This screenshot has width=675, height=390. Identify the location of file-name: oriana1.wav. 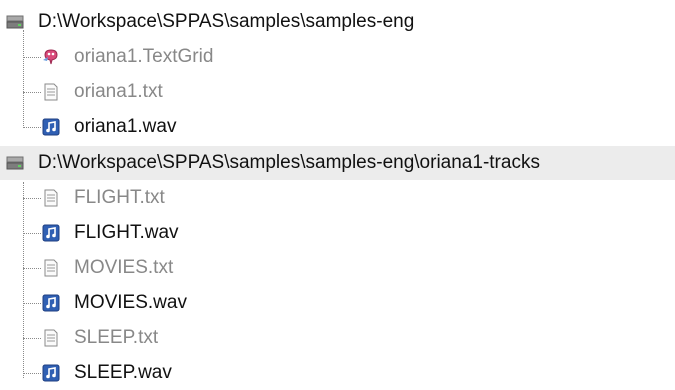
(125, 126).